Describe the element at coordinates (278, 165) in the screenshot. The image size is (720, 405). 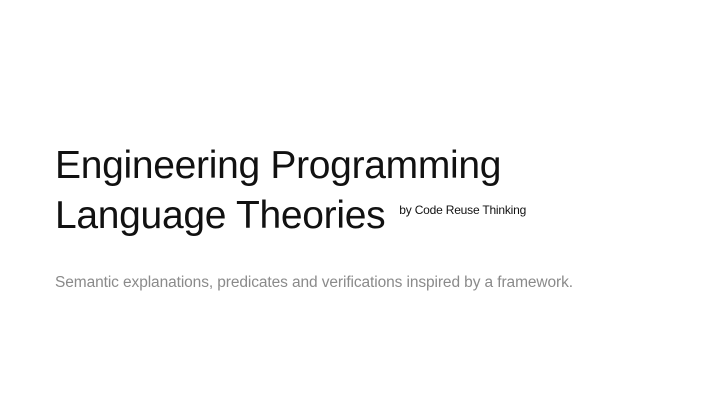
I see `title-line-1: Engineering Programming` at that location.